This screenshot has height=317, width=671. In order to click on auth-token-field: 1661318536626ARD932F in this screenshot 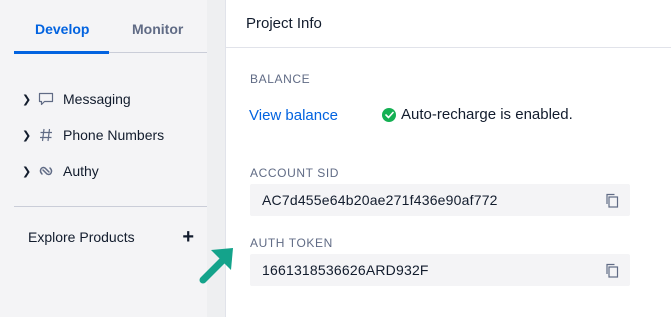, I will do `click(440, 270)`.